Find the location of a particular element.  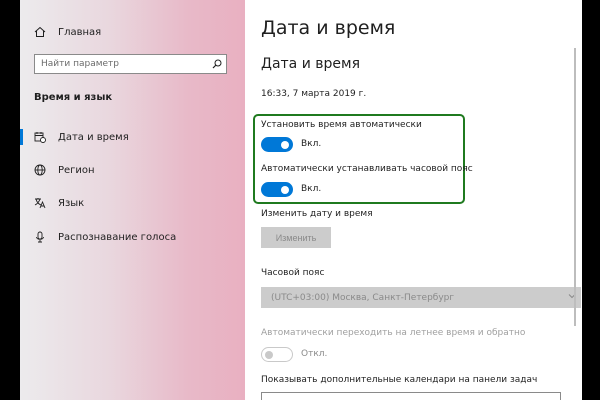

sidebar-item-label: Дата и время is located at coordinates (93, 137).